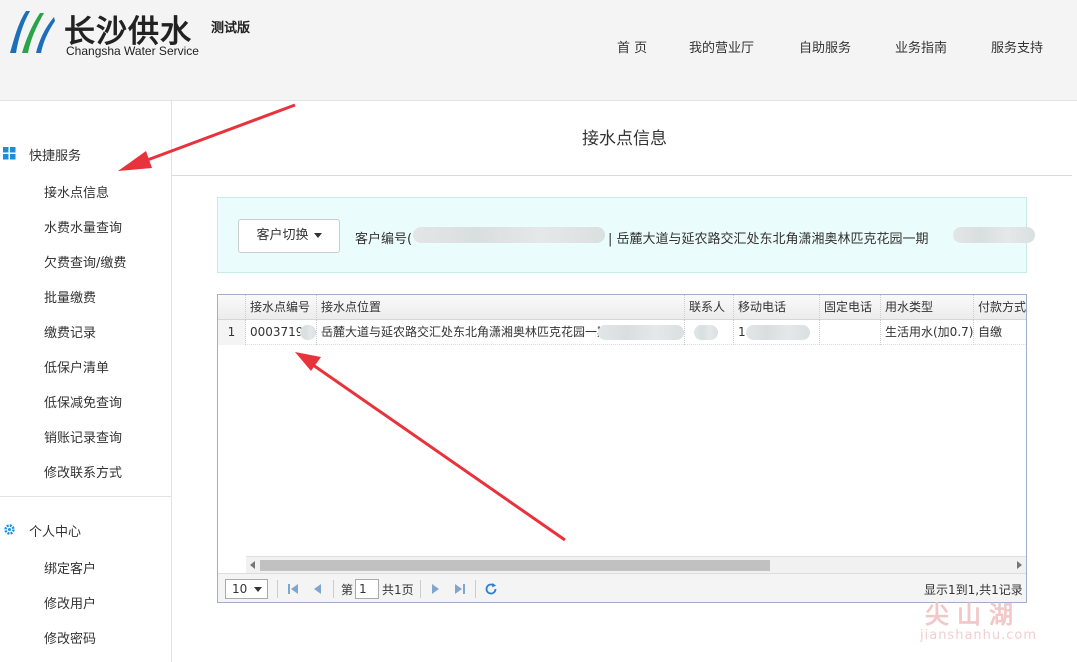  I want to click on sidebar-item-change-password: 修改密码, so click(70, 637).